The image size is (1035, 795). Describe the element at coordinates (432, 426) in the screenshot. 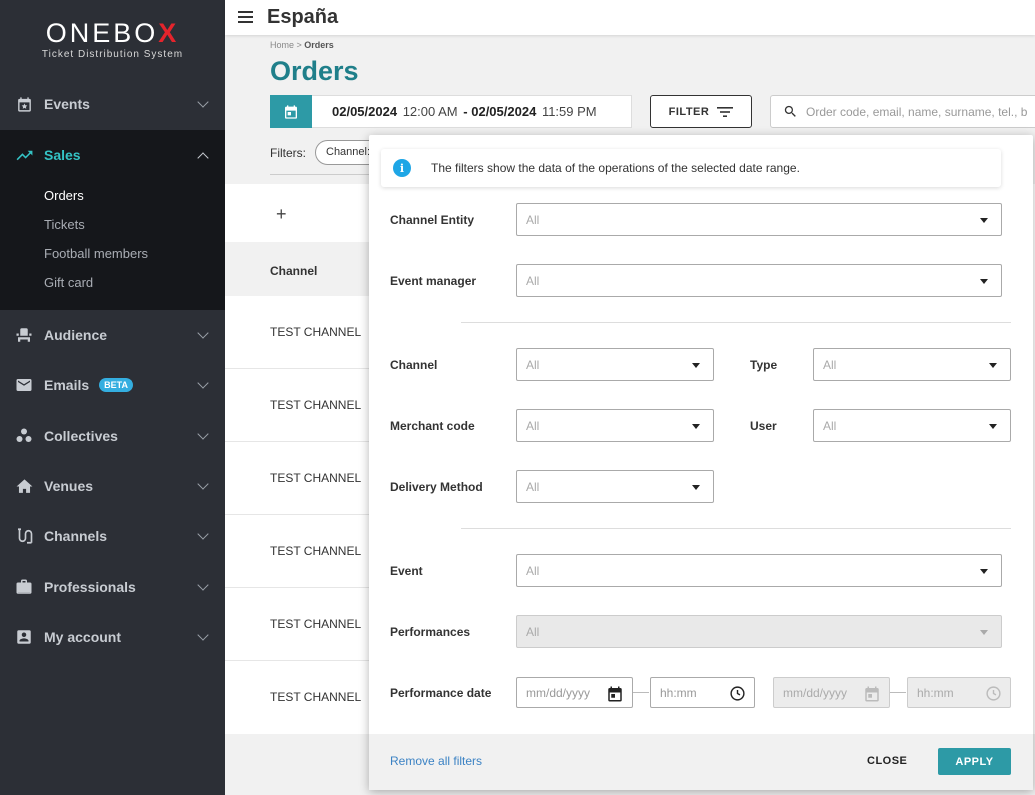

I see `merchant-code-label: Merchant code` at that location.